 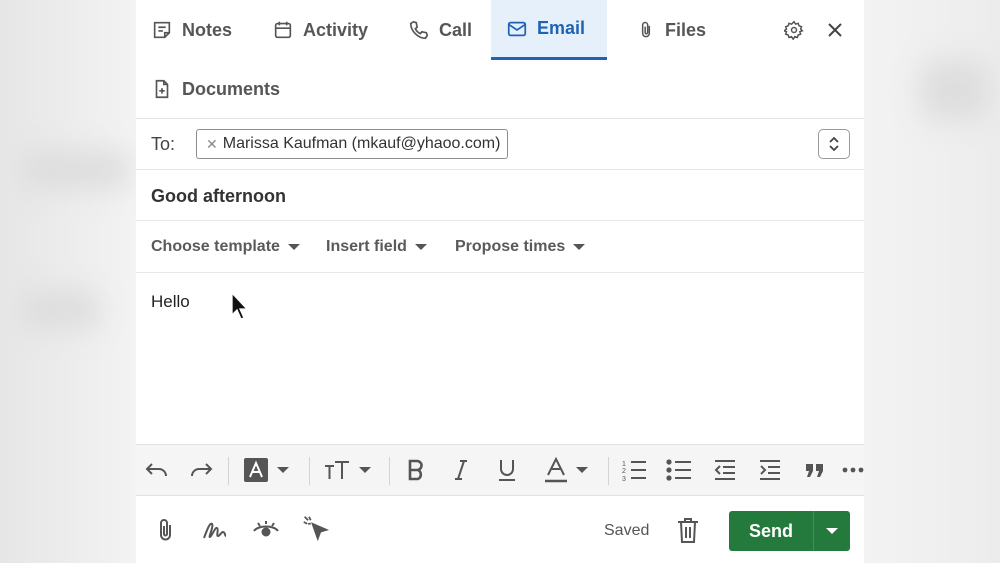 I want to click on svg-text: 2, so click(x=624, y=471).